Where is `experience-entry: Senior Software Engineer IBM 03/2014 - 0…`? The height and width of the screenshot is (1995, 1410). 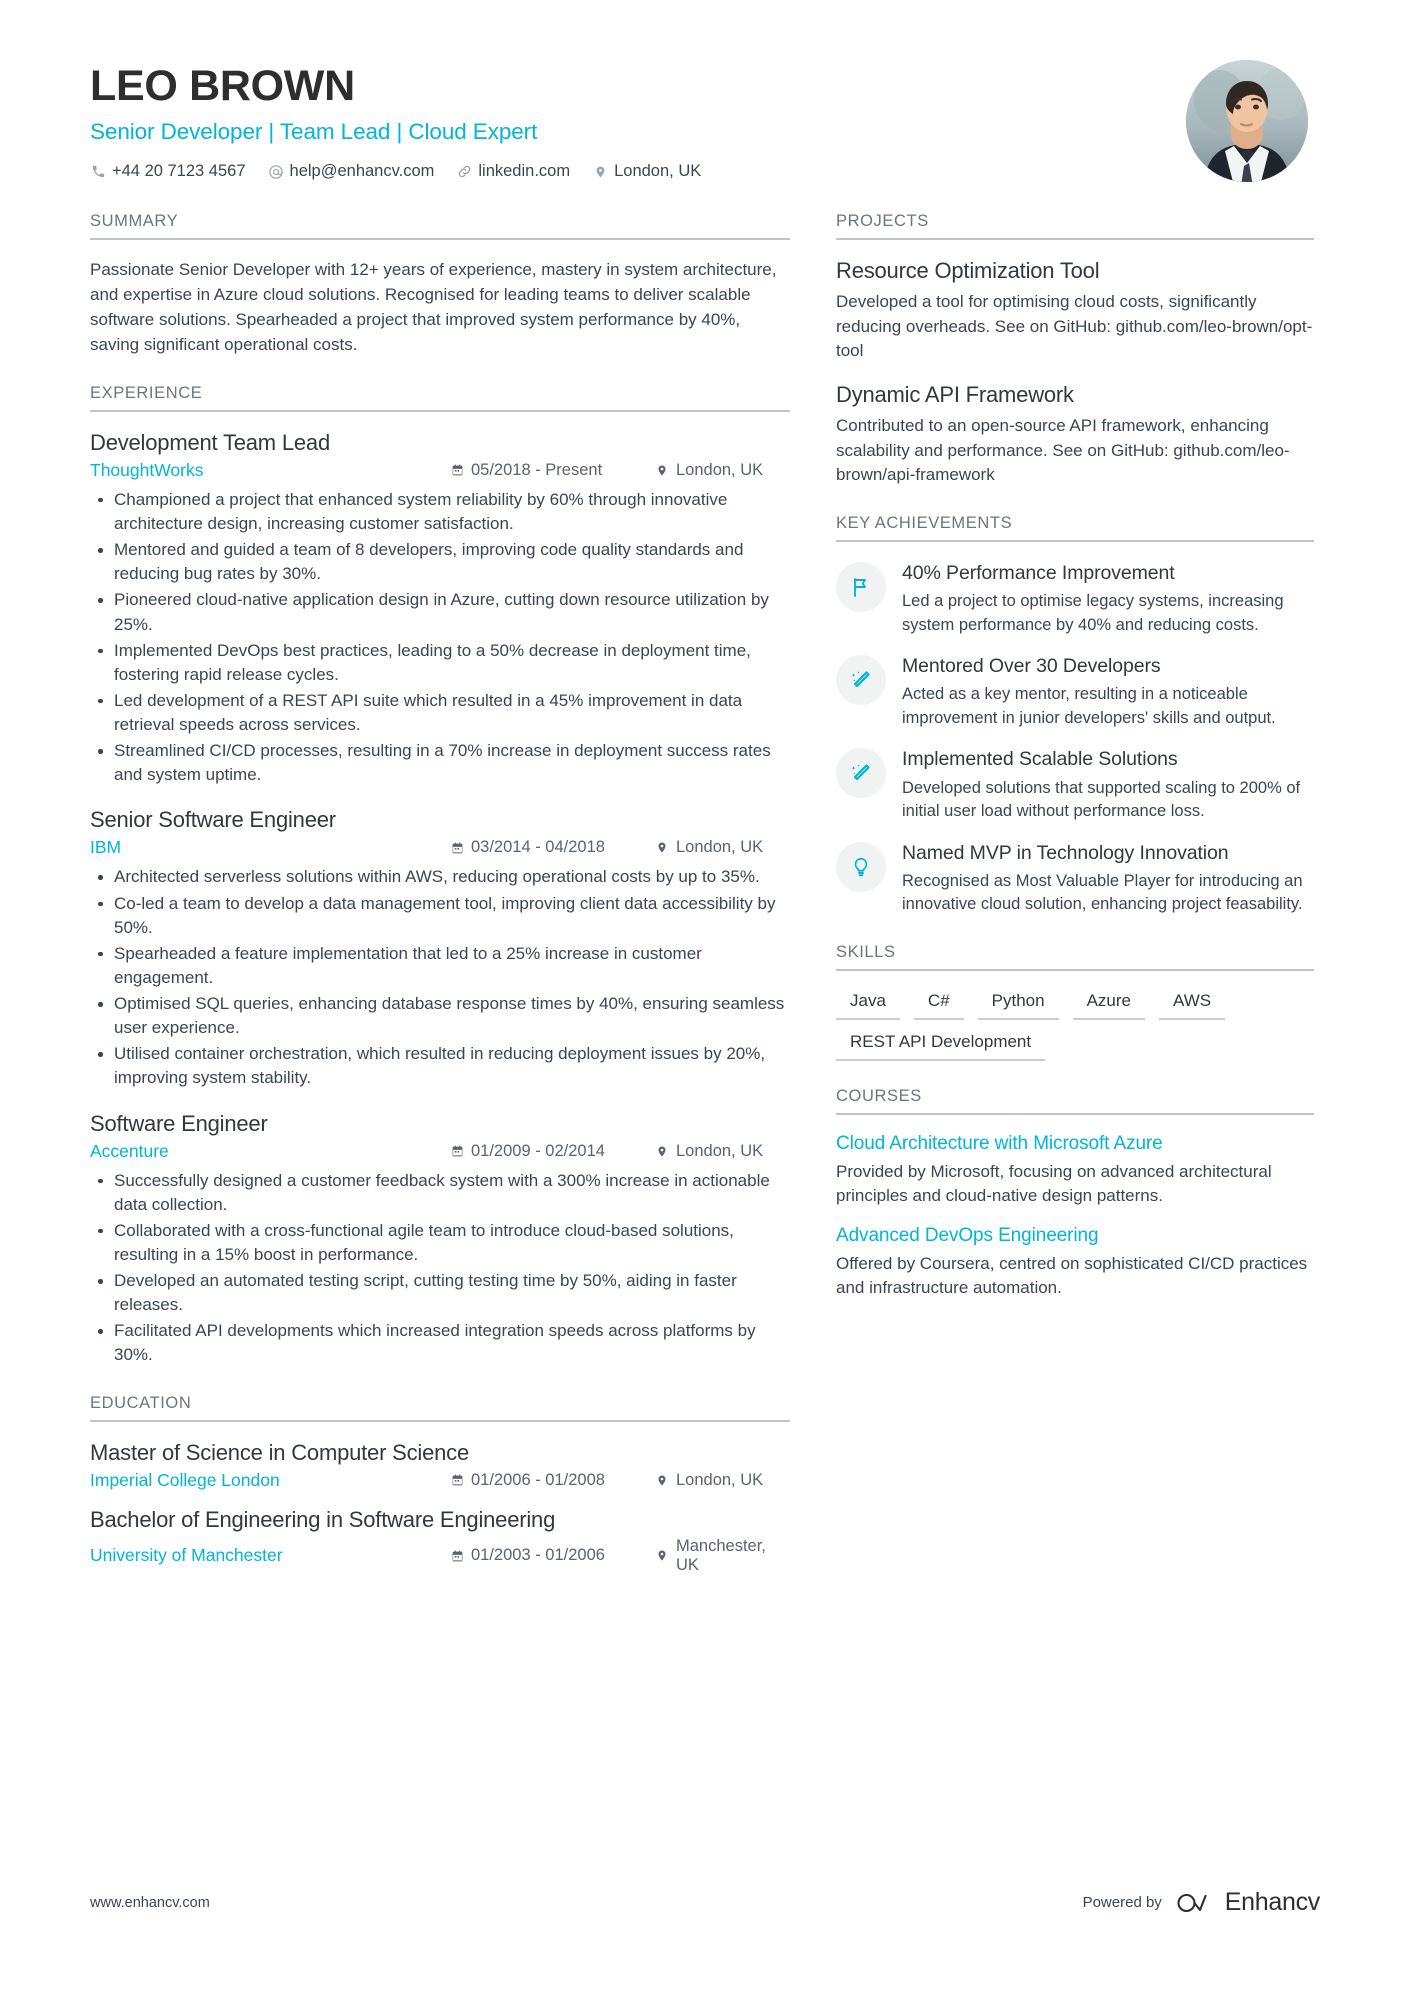 experience-entry: Senior Software Engineer IBM 03/2014 - 0… is located at coordinates (440, 948).